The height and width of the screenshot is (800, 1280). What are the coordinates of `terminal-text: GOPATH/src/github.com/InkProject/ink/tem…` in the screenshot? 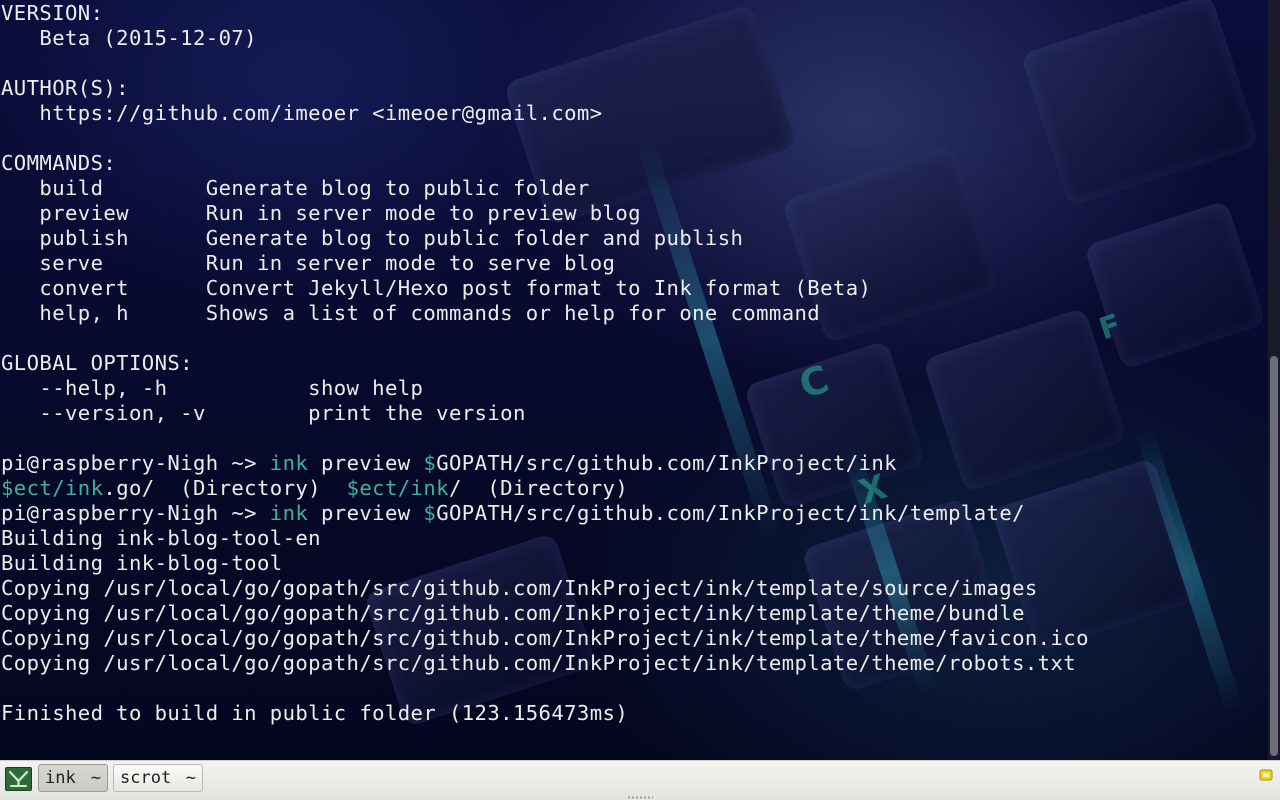 It's located at (730, 513).